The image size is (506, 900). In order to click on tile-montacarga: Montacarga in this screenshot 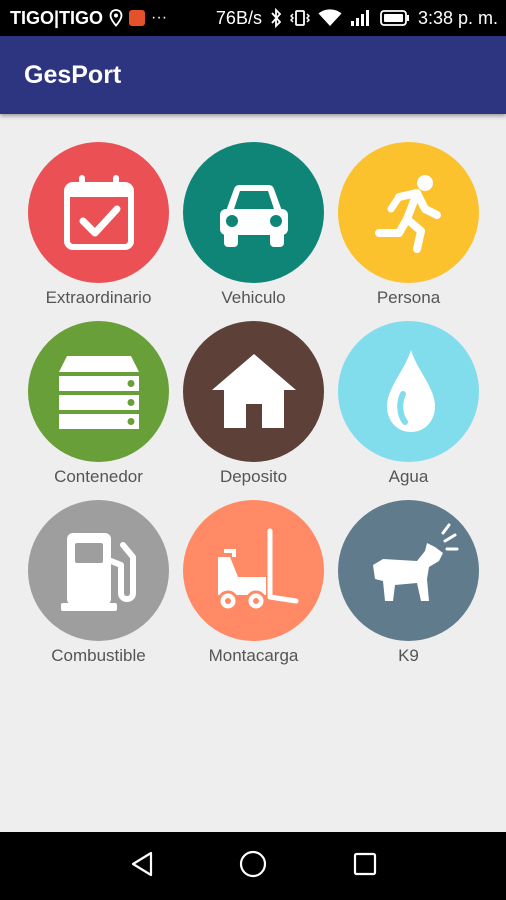, I will do `click(253, 583)`.